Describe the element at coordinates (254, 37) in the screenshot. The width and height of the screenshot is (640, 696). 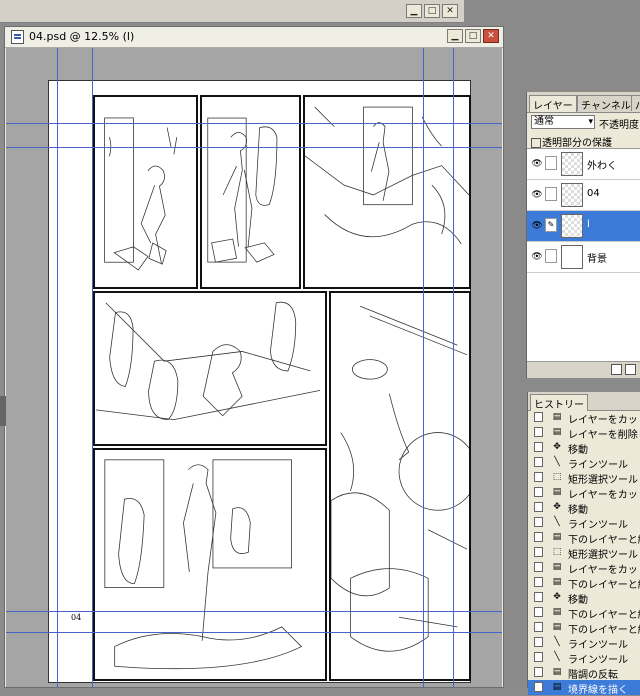
I see `document-titlebar: 04.psd @ 12.5% (l) ▁ □ ✕` at that location.